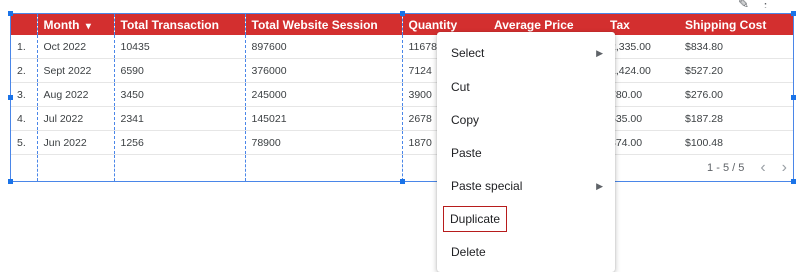 The image size is (800, 272). Describe the element at coordinates (641, 142) in the screenshot. I see `cell-tax: 374.00` at that location.